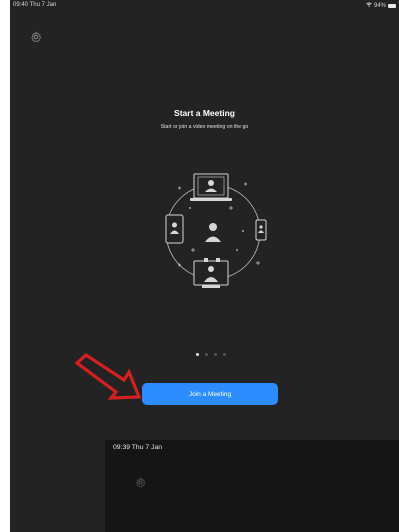  I want to click on page-indicator, so click(211, 354).